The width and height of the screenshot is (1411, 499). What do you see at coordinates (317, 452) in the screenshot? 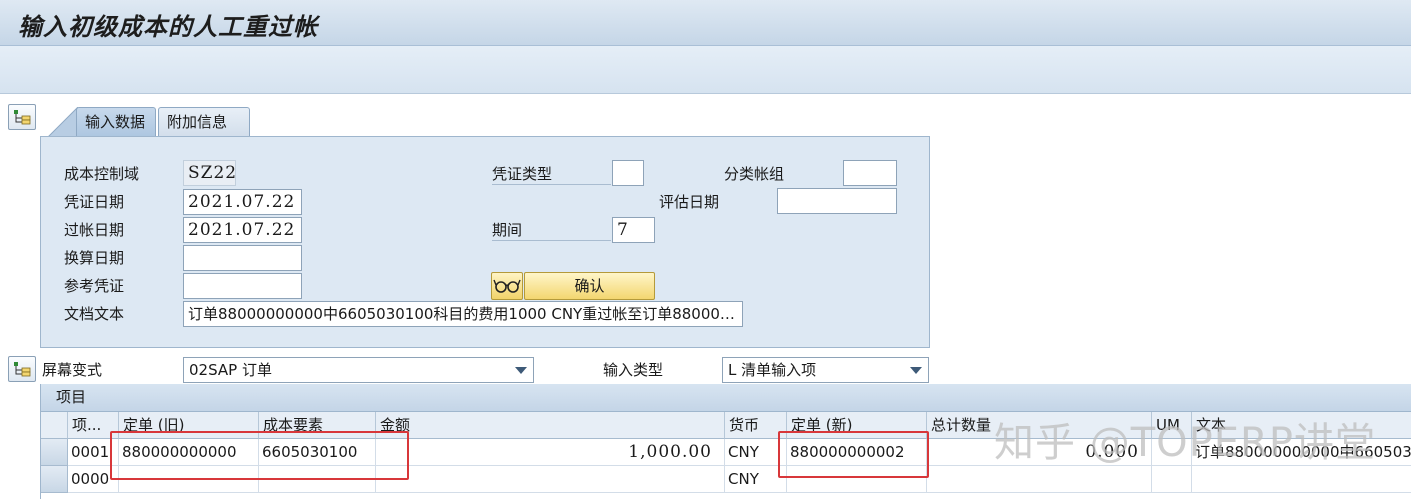
I see `cell-cost-element: 6605030100` at bounding box center [317, 452].